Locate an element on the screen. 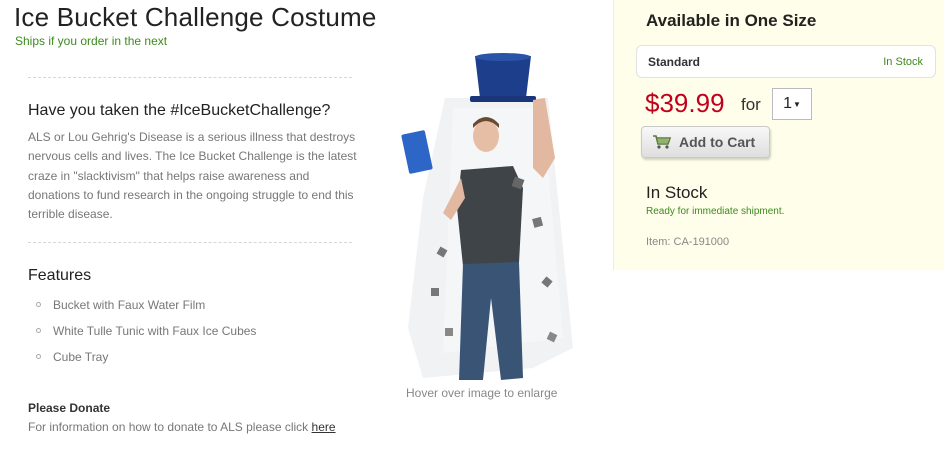 This screenshot has height=451, width=944. stock-status-title: In Stock is located at coordinates (677, 192).